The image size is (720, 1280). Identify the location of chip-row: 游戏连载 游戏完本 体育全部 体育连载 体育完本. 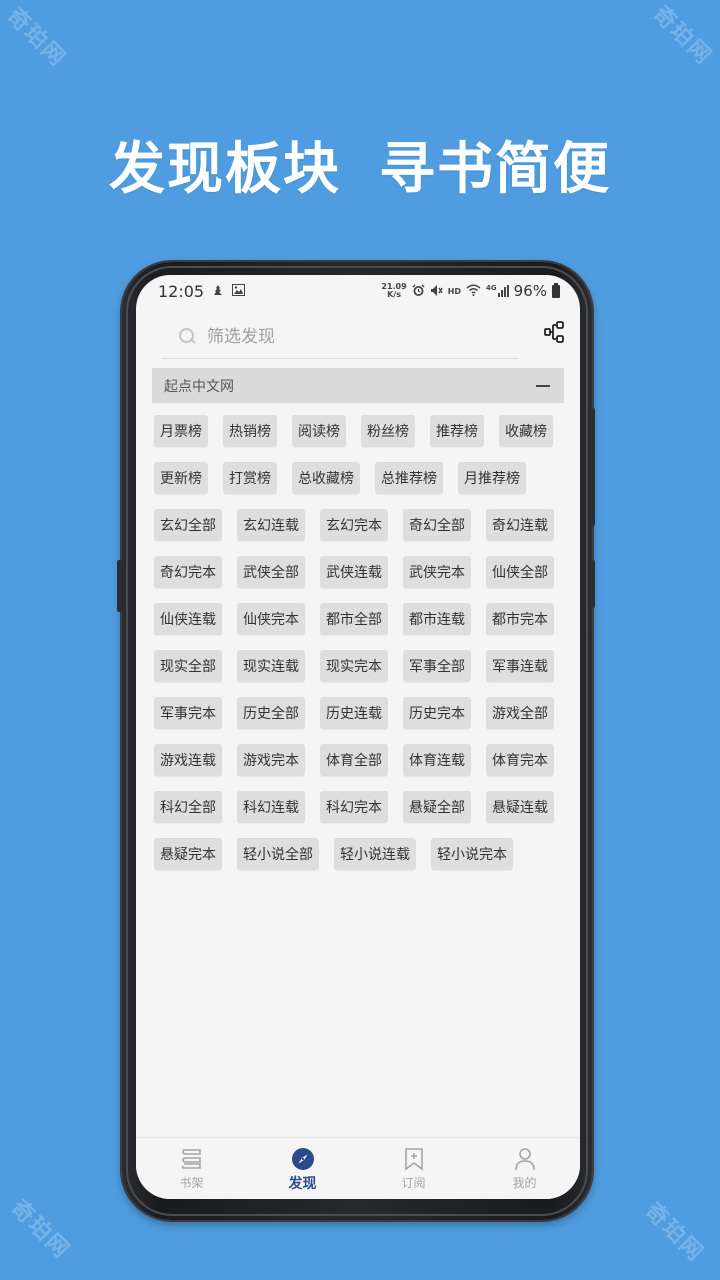
(359, 760).